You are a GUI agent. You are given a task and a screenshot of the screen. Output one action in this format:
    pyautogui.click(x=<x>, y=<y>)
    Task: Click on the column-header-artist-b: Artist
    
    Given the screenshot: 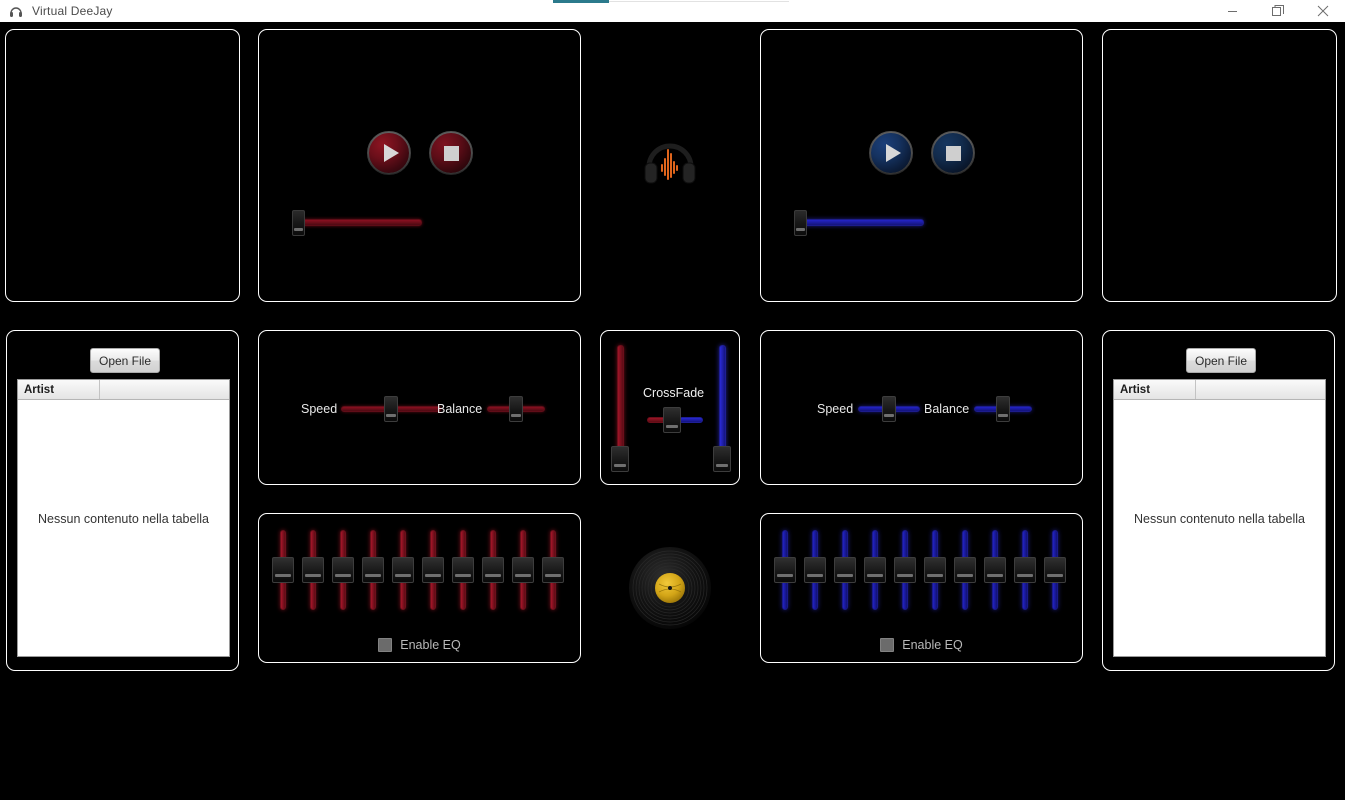 What is the action you would take?
    pyautogui.click(x=1155, y=389)
    